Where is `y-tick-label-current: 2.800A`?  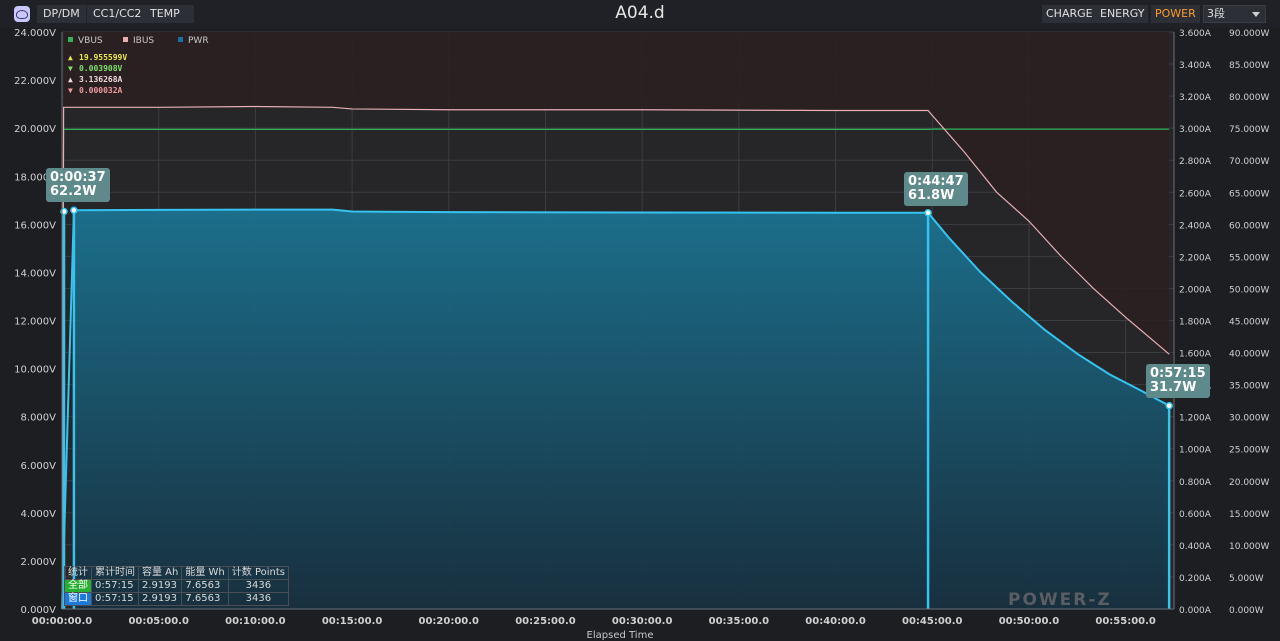
y-tick-label-current: 2.800A is located at coordinates (1195, 162).